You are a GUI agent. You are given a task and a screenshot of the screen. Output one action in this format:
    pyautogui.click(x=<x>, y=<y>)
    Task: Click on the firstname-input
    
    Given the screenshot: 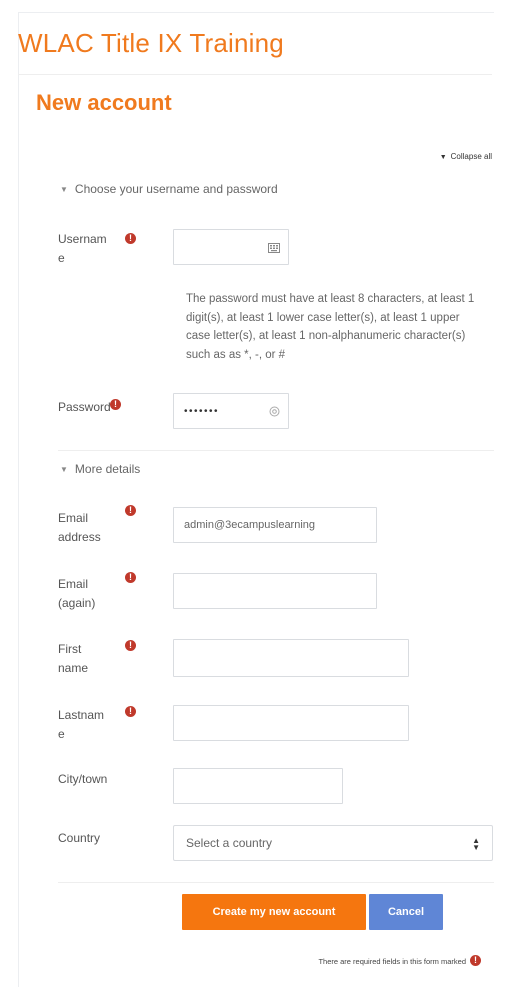 What is the action you would take?
    pyautogui.click(x=291, y=658)
    